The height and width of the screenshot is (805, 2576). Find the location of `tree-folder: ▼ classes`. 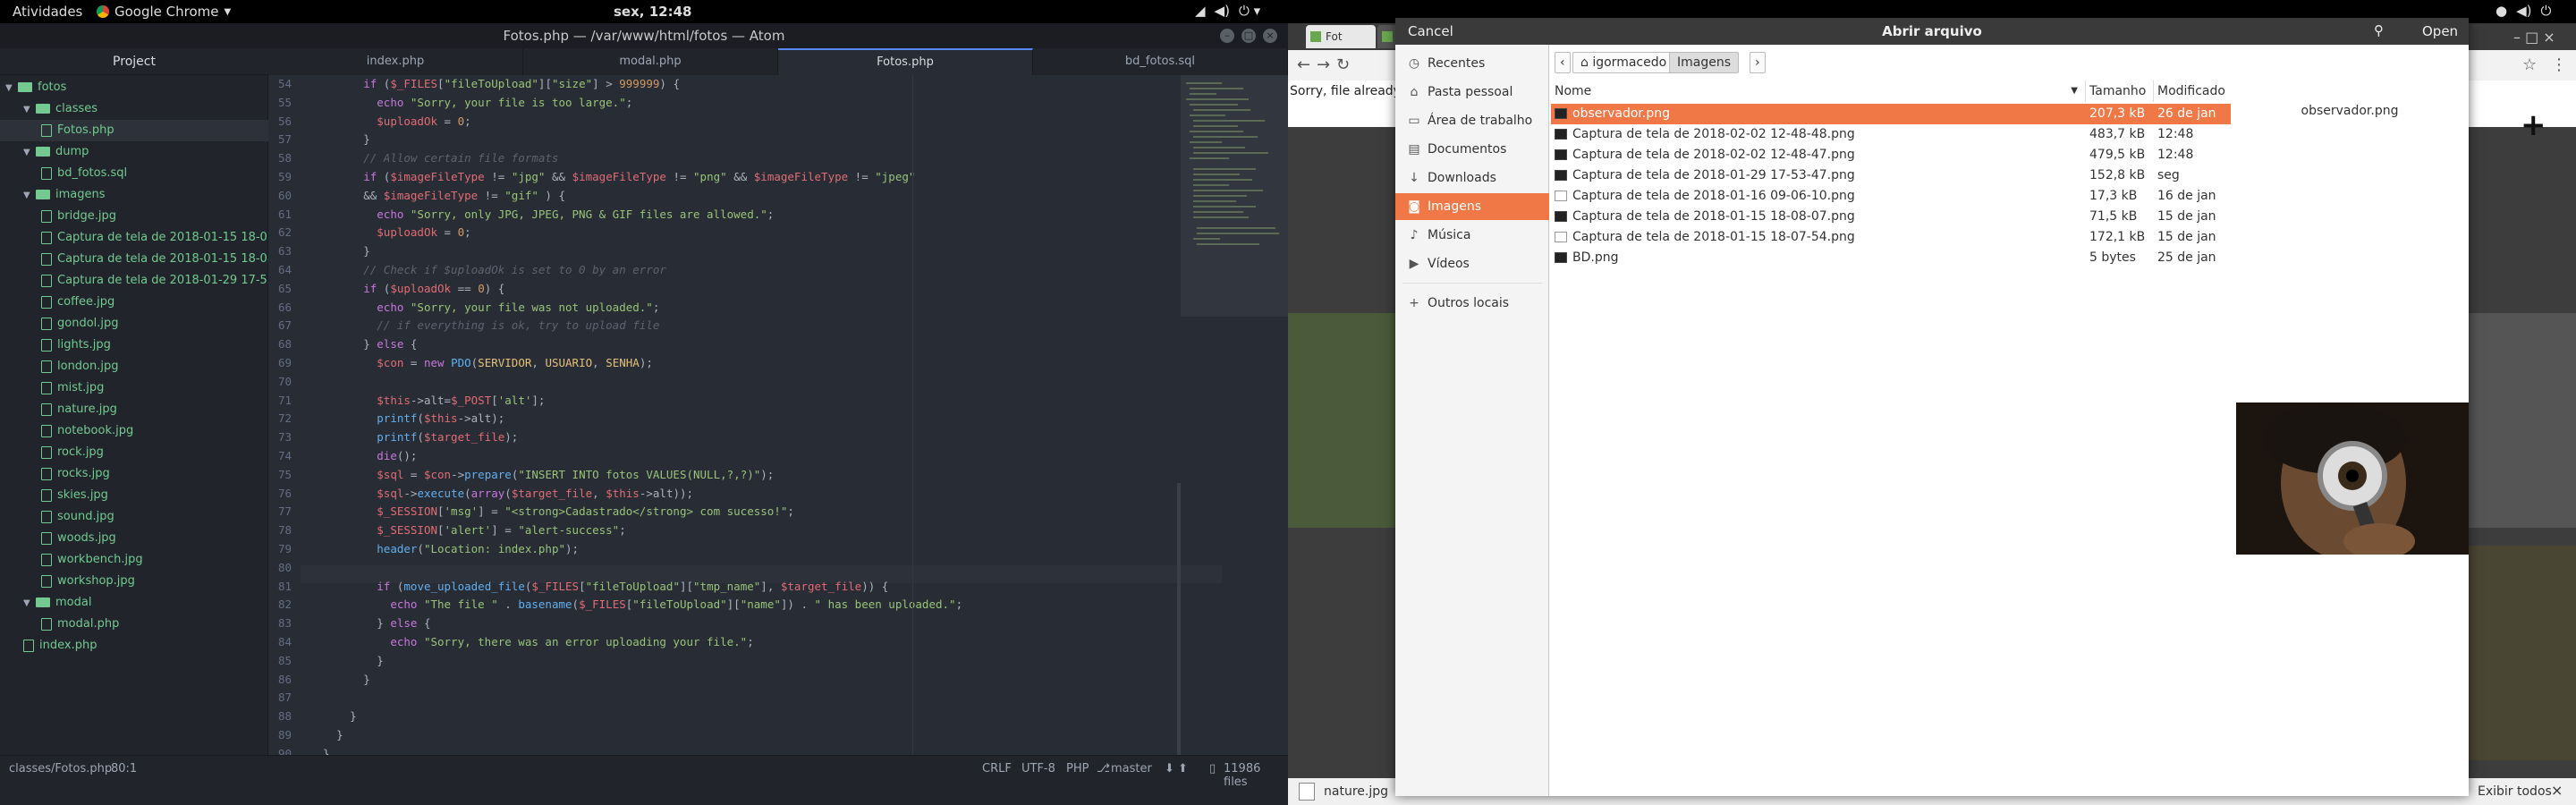

tree-folder: ▼ classes is located at coordinates (134, 109).